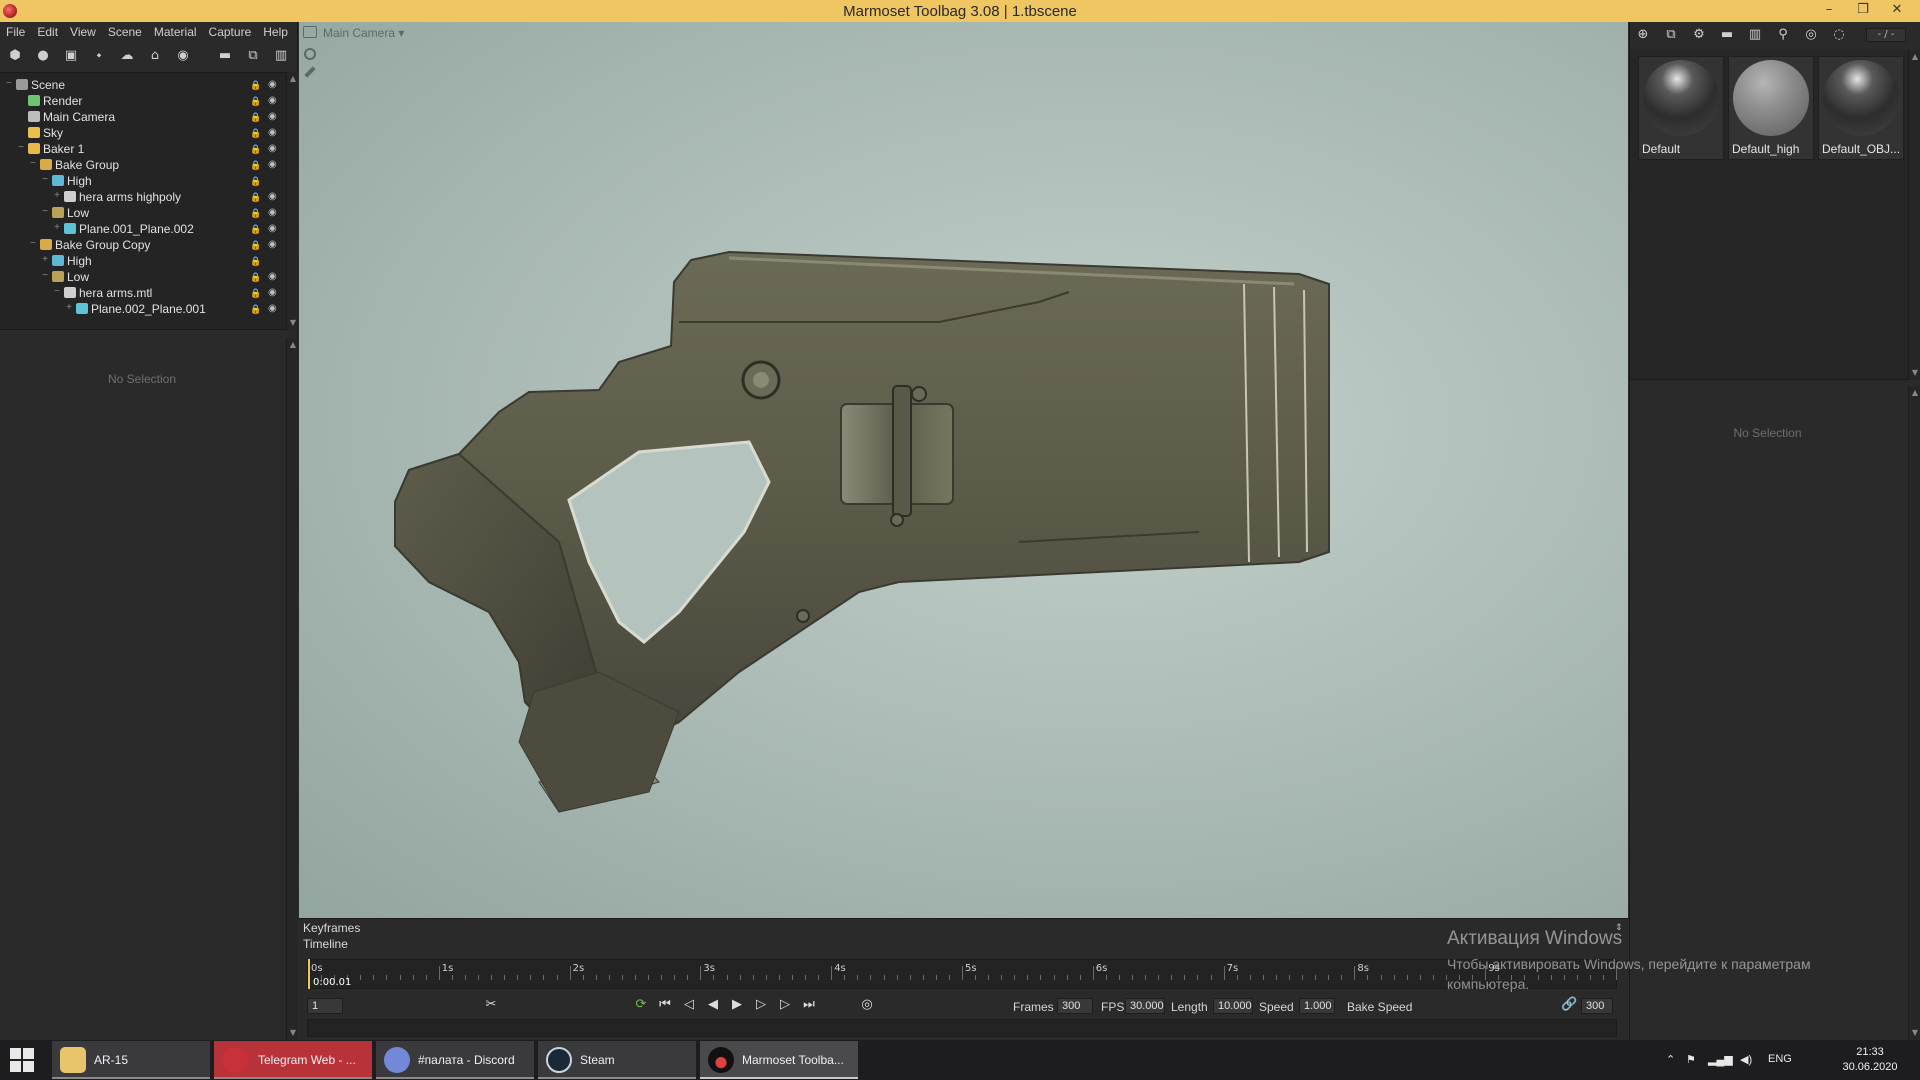  What do you see at coordinates (71, 56) in the screenshot?
I see `add-camera-icon: ▣` at bounding box center [71, 56].